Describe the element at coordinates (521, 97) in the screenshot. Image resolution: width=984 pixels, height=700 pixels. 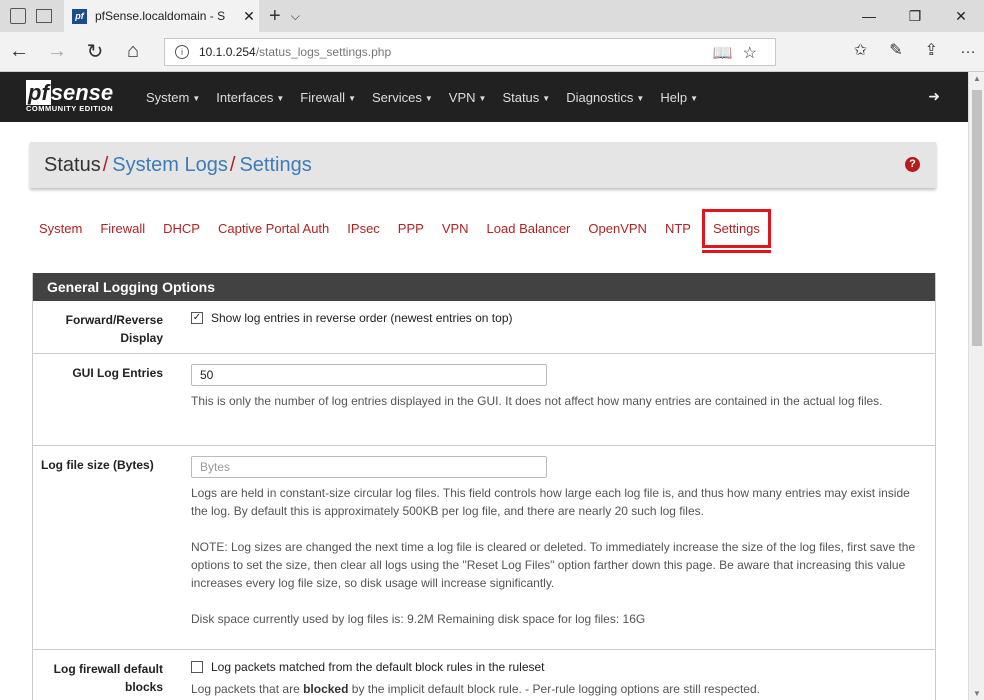
I see `menu-label: Status` at that location.